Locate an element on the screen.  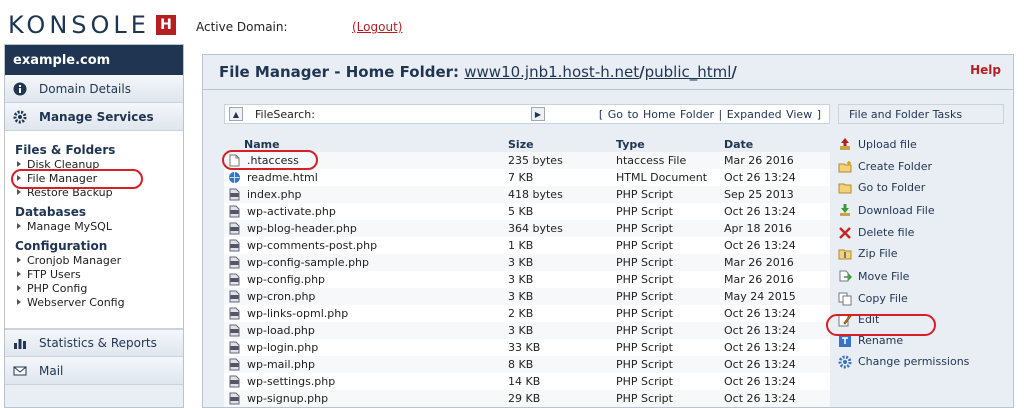
cell-name: wp-load.php is located at coordinates (364, 330).